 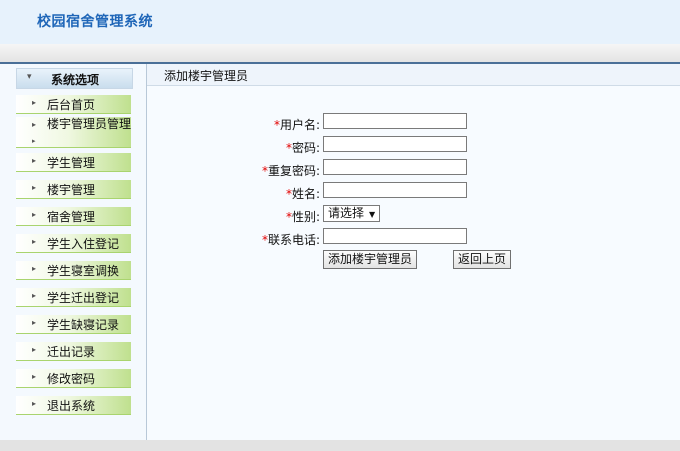 I want to click on form-row-gender: *性别: 请选择 ▼, so click(x=413, y=215).